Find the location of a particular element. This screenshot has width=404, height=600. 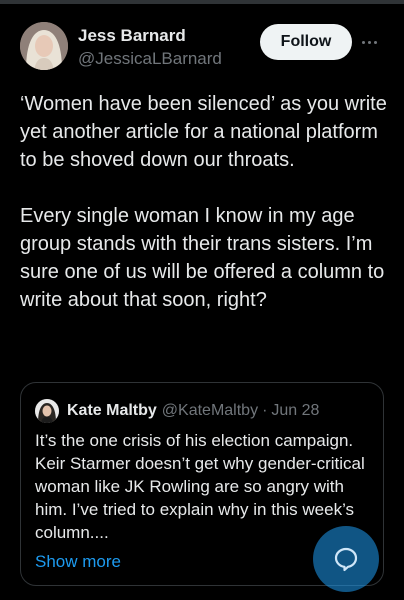

follow-button: Follow is located at coordinates (306, 42).